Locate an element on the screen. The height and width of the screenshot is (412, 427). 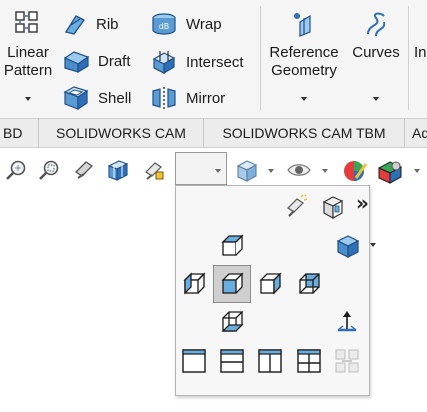
mirror-icon is located at coordinates (164, 98).